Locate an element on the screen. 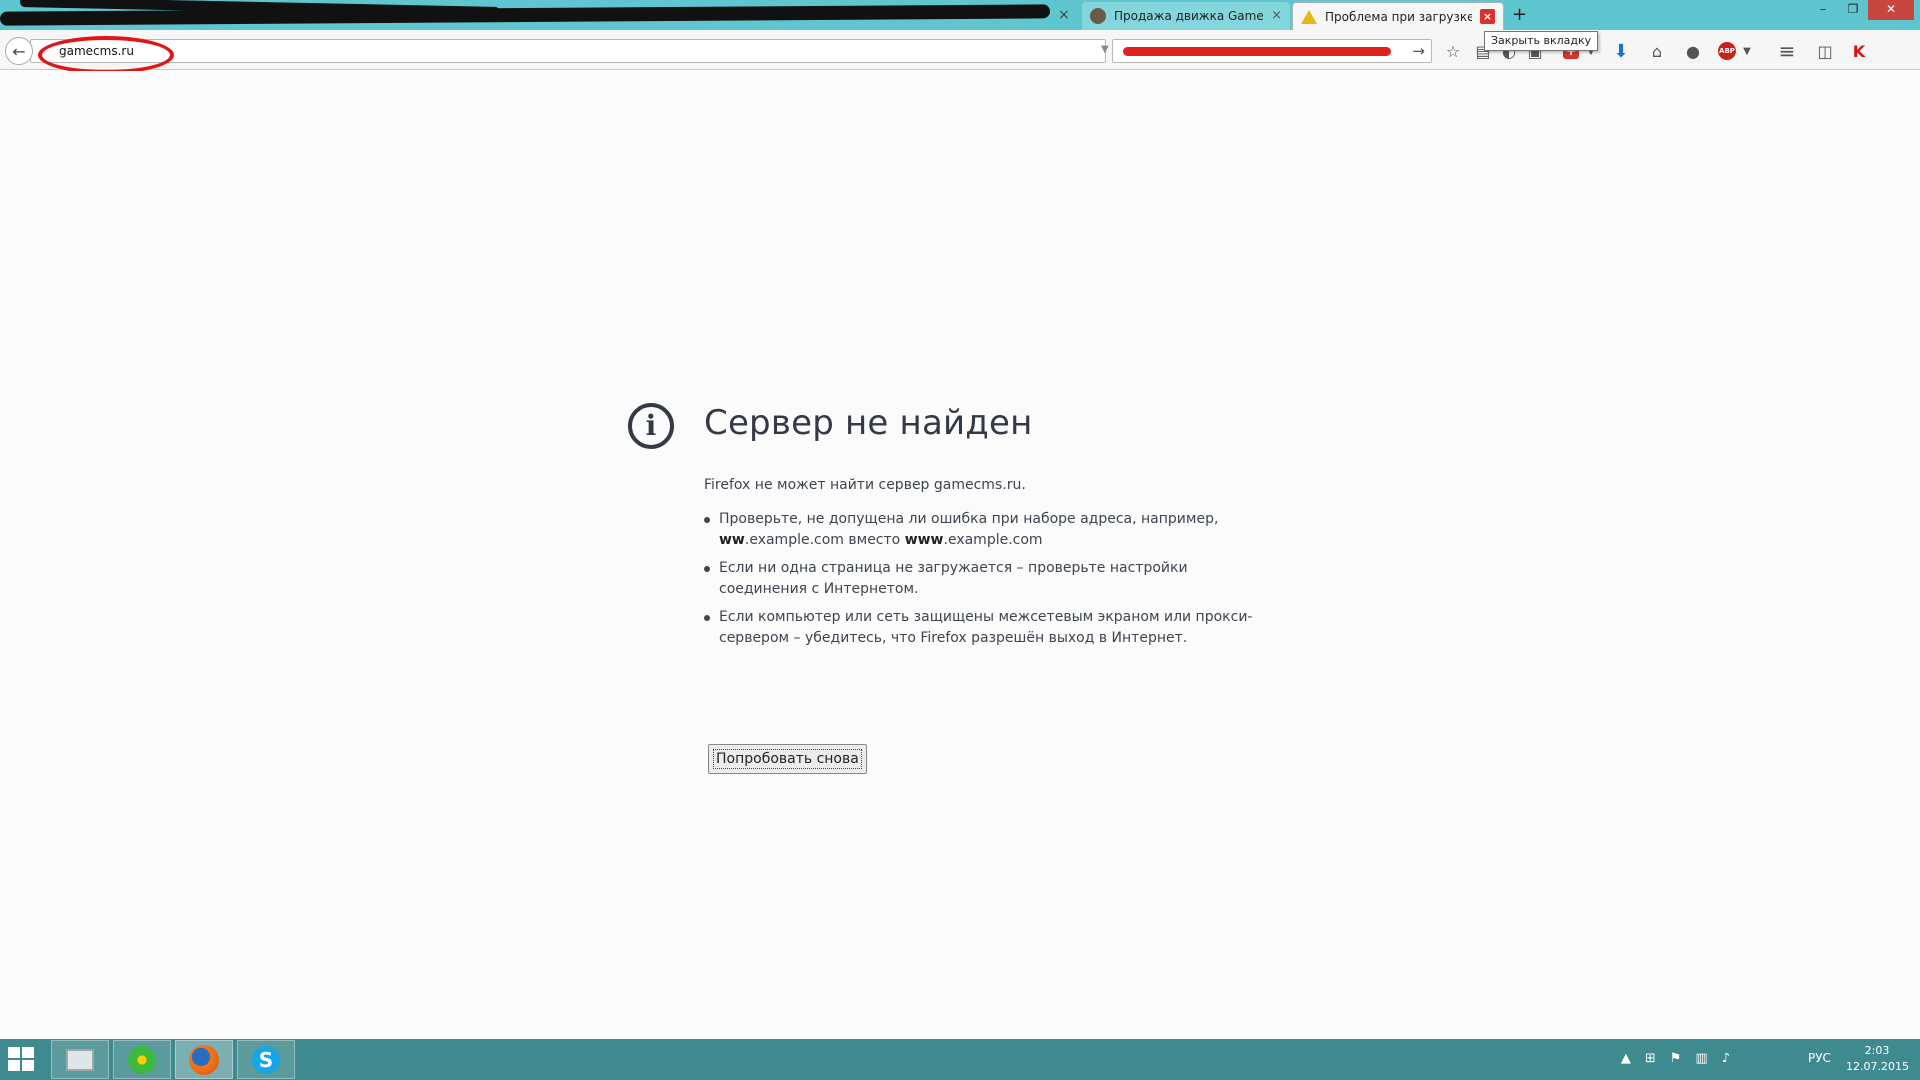 This screenshot has height=1080, width=1920. url-history-dropdown-icon: ▼ is located at coordinates (1105, 49).